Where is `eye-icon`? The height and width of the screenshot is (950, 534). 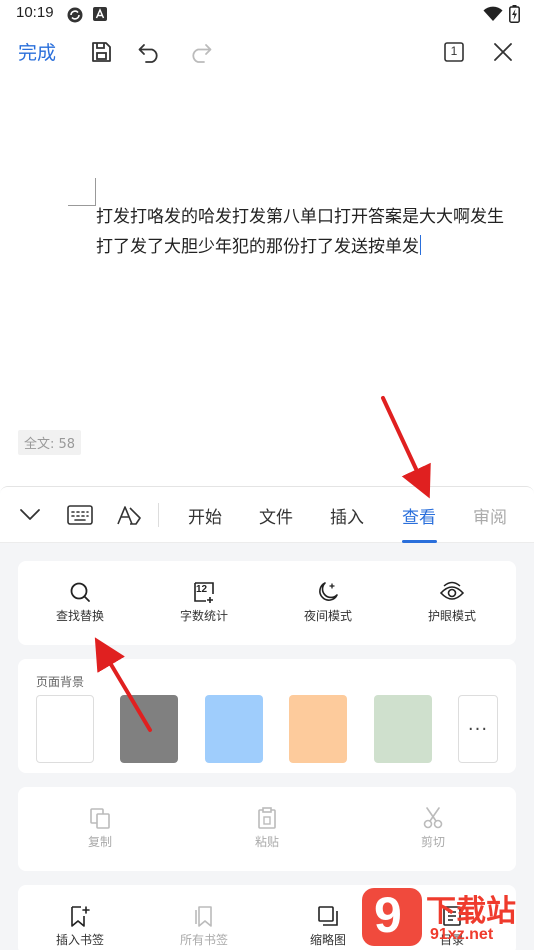 eye-icon is located at coordinates (452, 590).